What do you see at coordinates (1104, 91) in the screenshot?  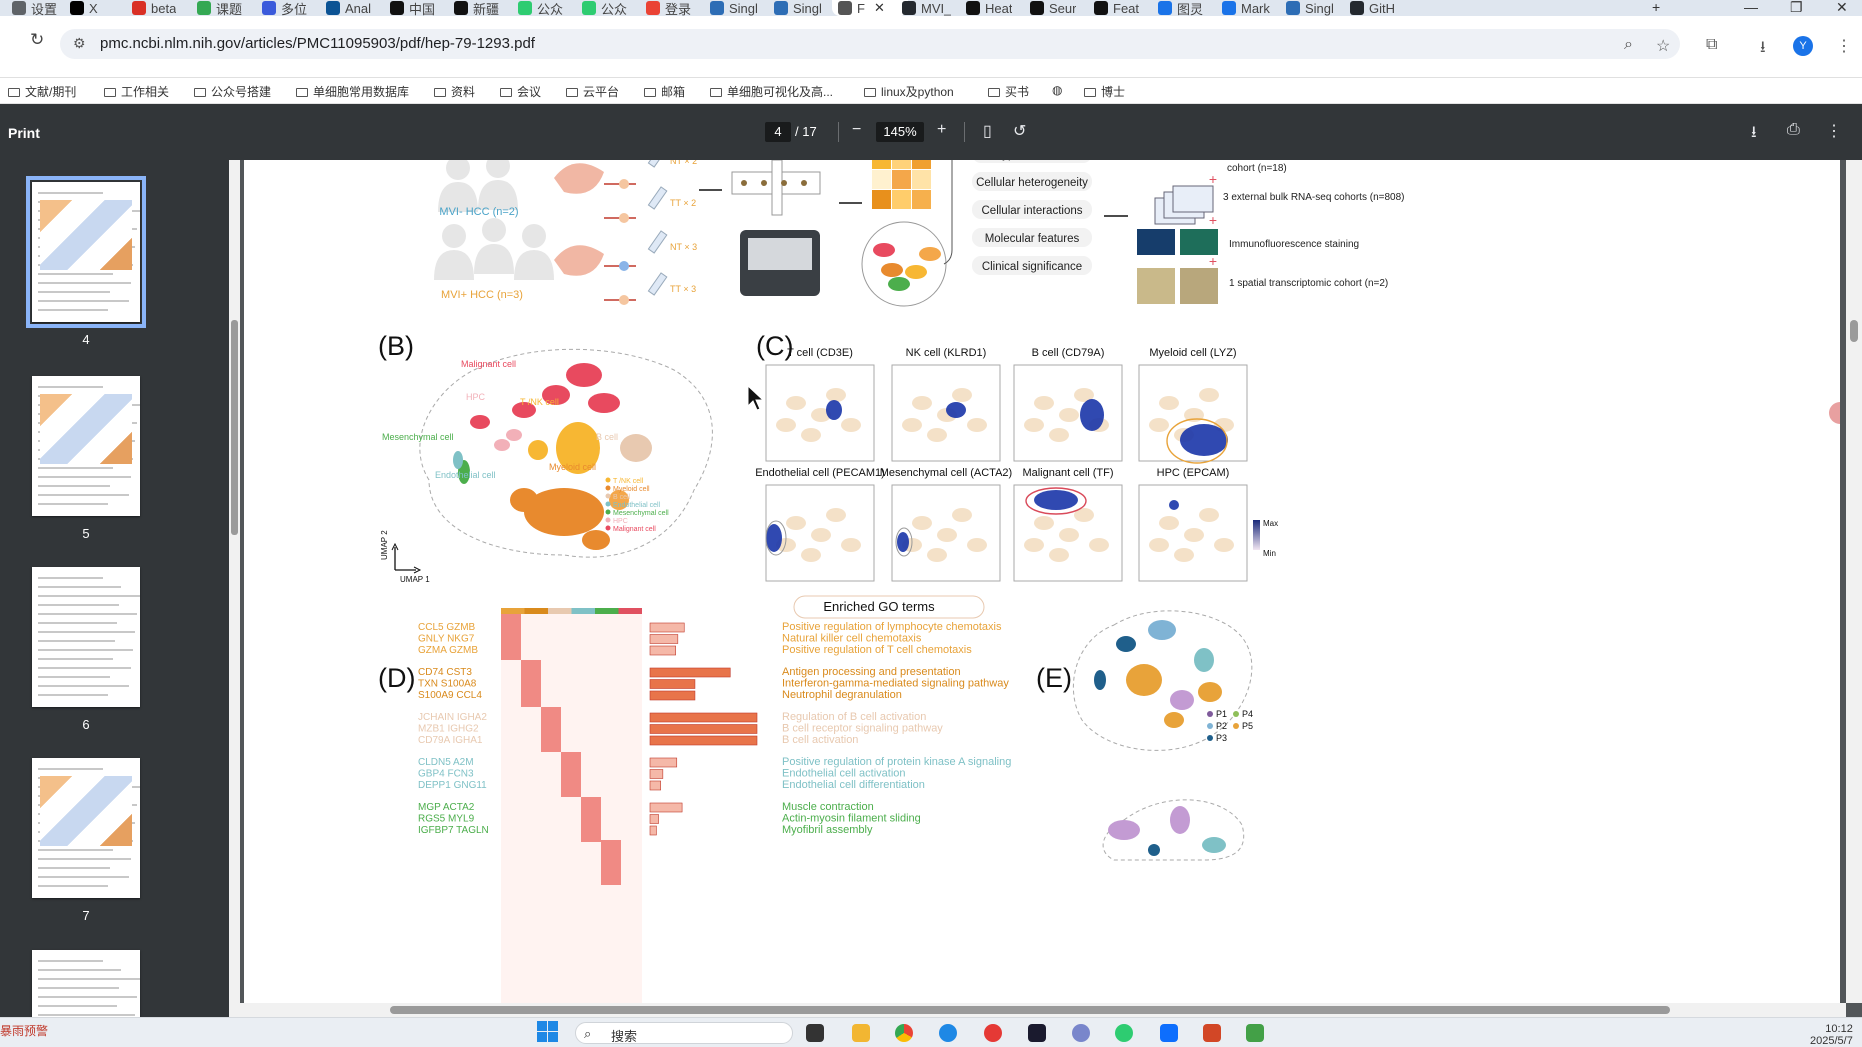 I see `bookmark-item: 博士` at bounding box center [1104, 91].